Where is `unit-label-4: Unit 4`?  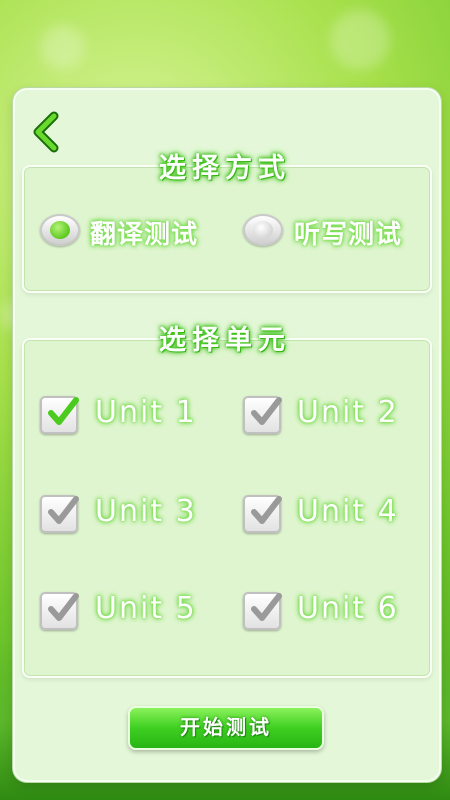
unit-label-4: Unit 4 is located at coordinates (348, 511).